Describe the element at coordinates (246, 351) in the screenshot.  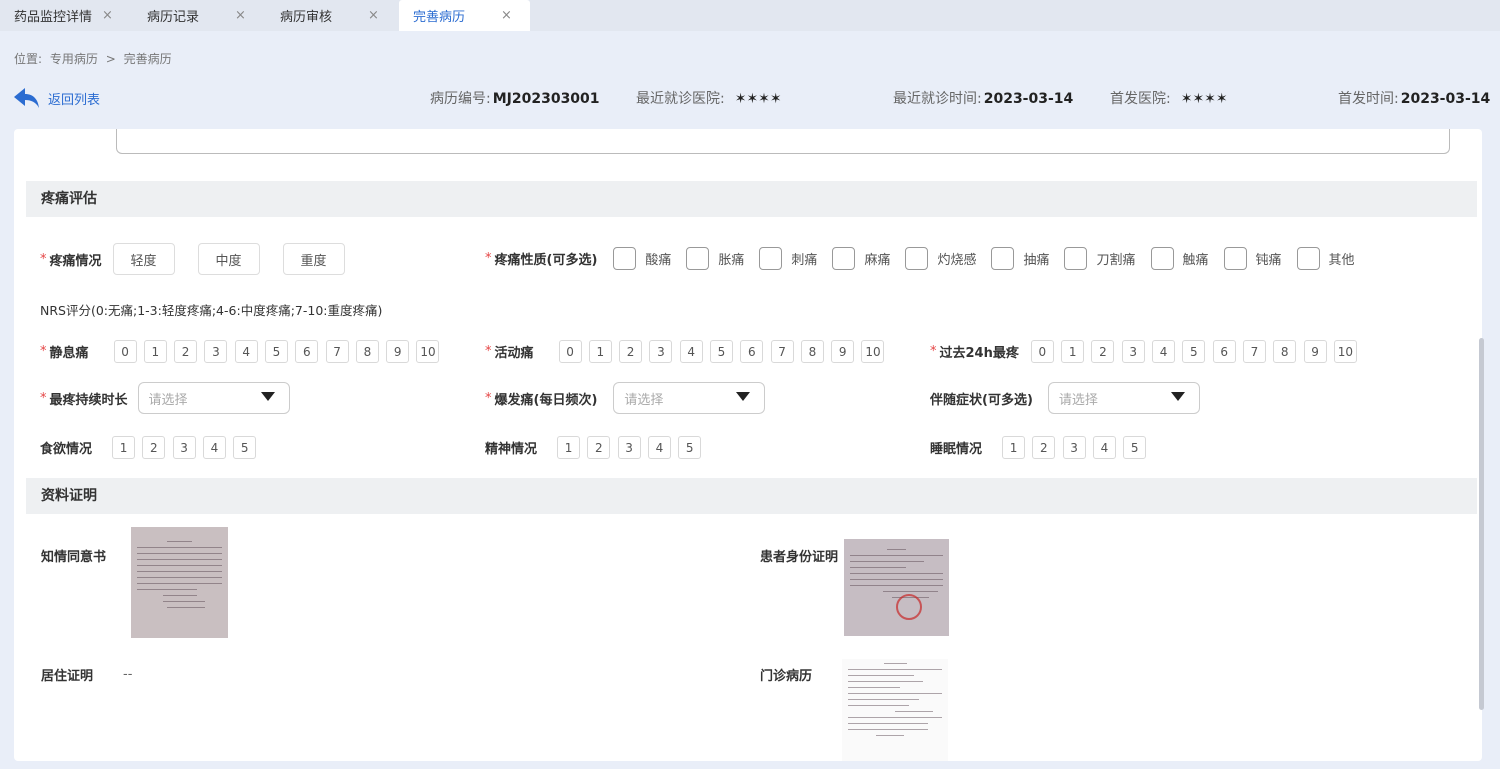
I see `rest-pain-score-option: 4` at that location.